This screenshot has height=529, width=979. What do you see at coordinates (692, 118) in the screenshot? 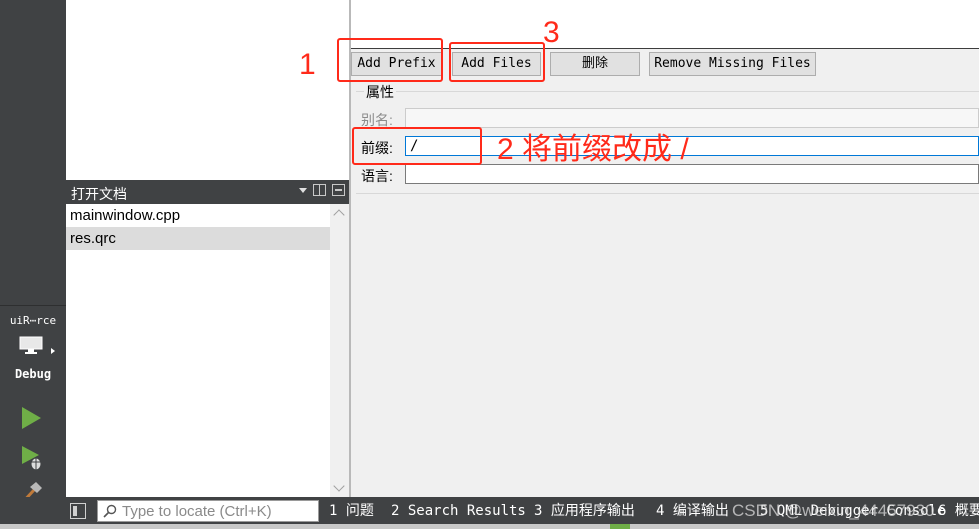
I see `alias-field` at bounding box center [692, 118].